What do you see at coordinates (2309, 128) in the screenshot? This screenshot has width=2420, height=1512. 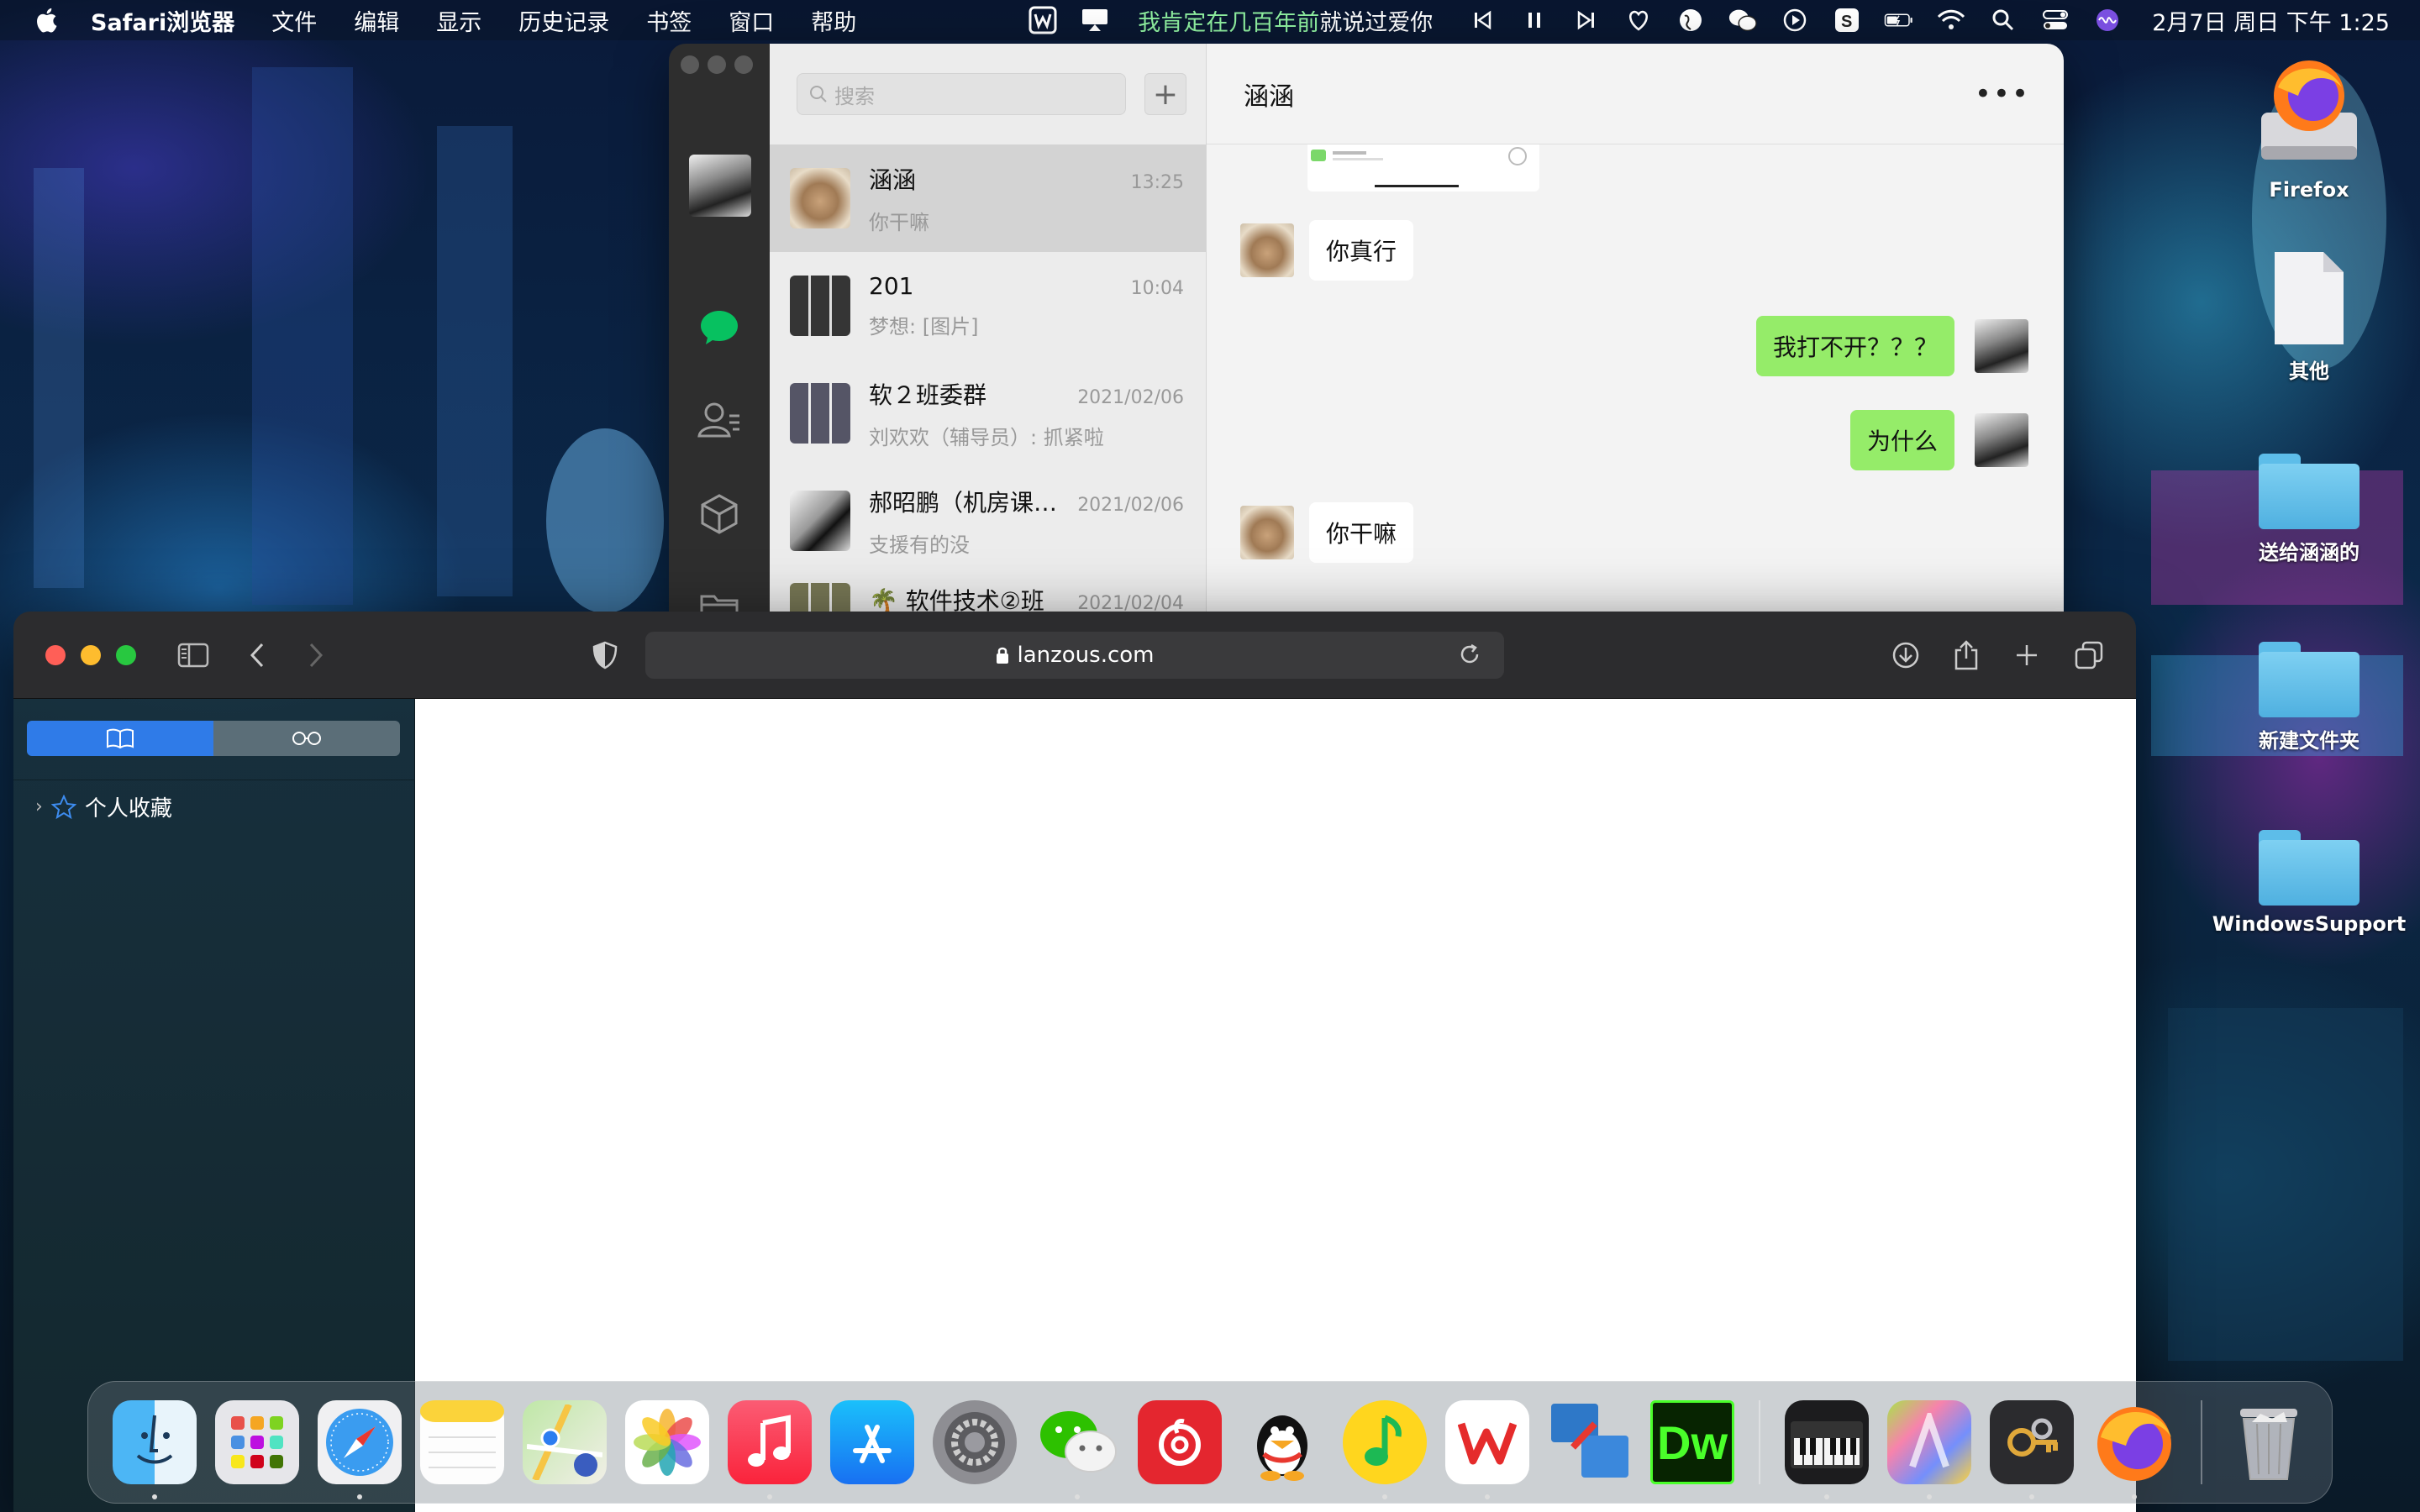 I see `desktop-icon-firefox: Firefox` at bounding box center [2309, 128].